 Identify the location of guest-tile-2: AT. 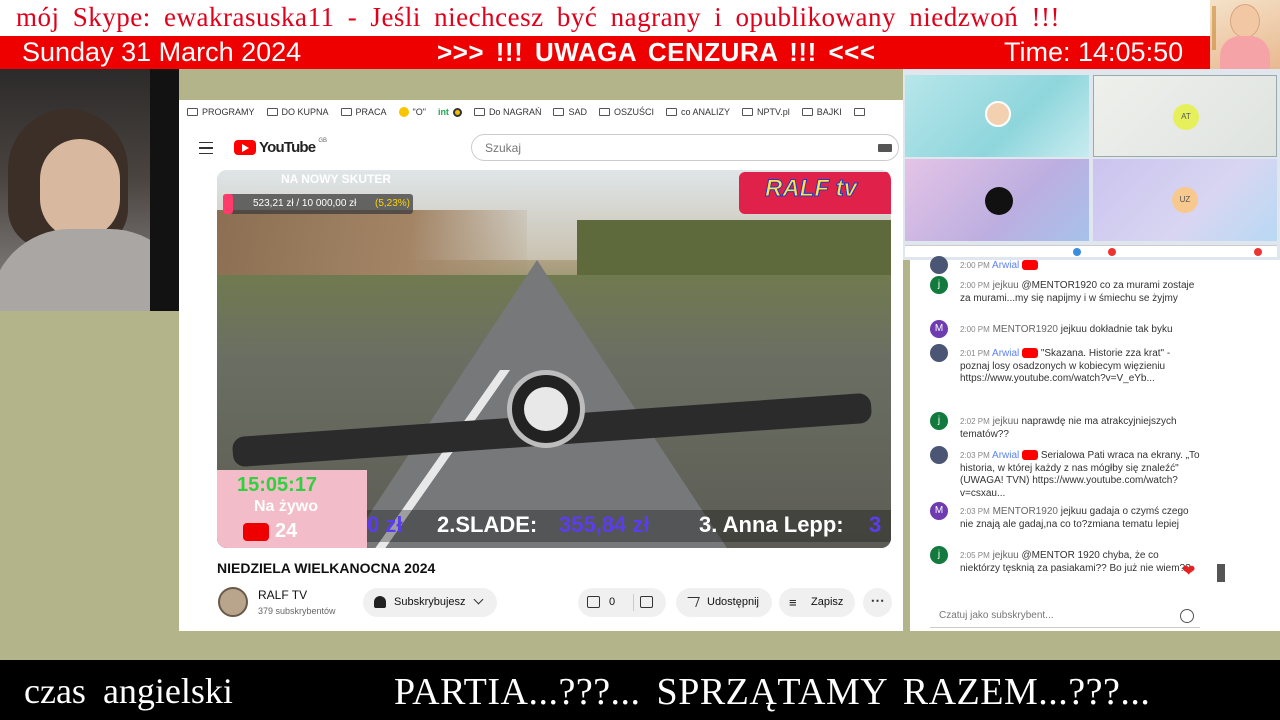
(1185, 116).